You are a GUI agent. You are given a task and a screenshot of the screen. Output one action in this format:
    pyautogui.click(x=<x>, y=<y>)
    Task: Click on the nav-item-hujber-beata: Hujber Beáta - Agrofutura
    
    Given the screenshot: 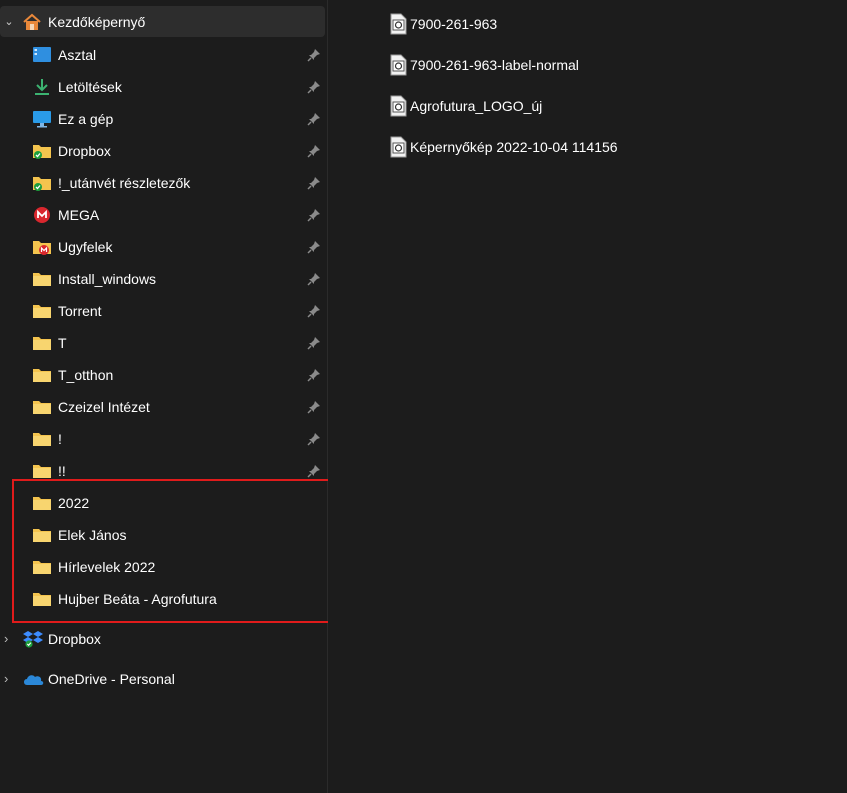 What is the action you would take?
    pyautogui.click(x=162, y=599)
    